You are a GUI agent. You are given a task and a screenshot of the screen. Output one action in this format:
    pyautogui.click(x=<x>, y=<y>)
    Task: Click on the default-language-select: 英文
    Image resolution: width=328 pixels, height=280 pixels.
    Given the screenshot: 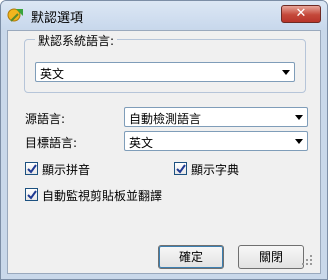 What is the action you would take?
    pyautogui.click(x=165, y=72)
    